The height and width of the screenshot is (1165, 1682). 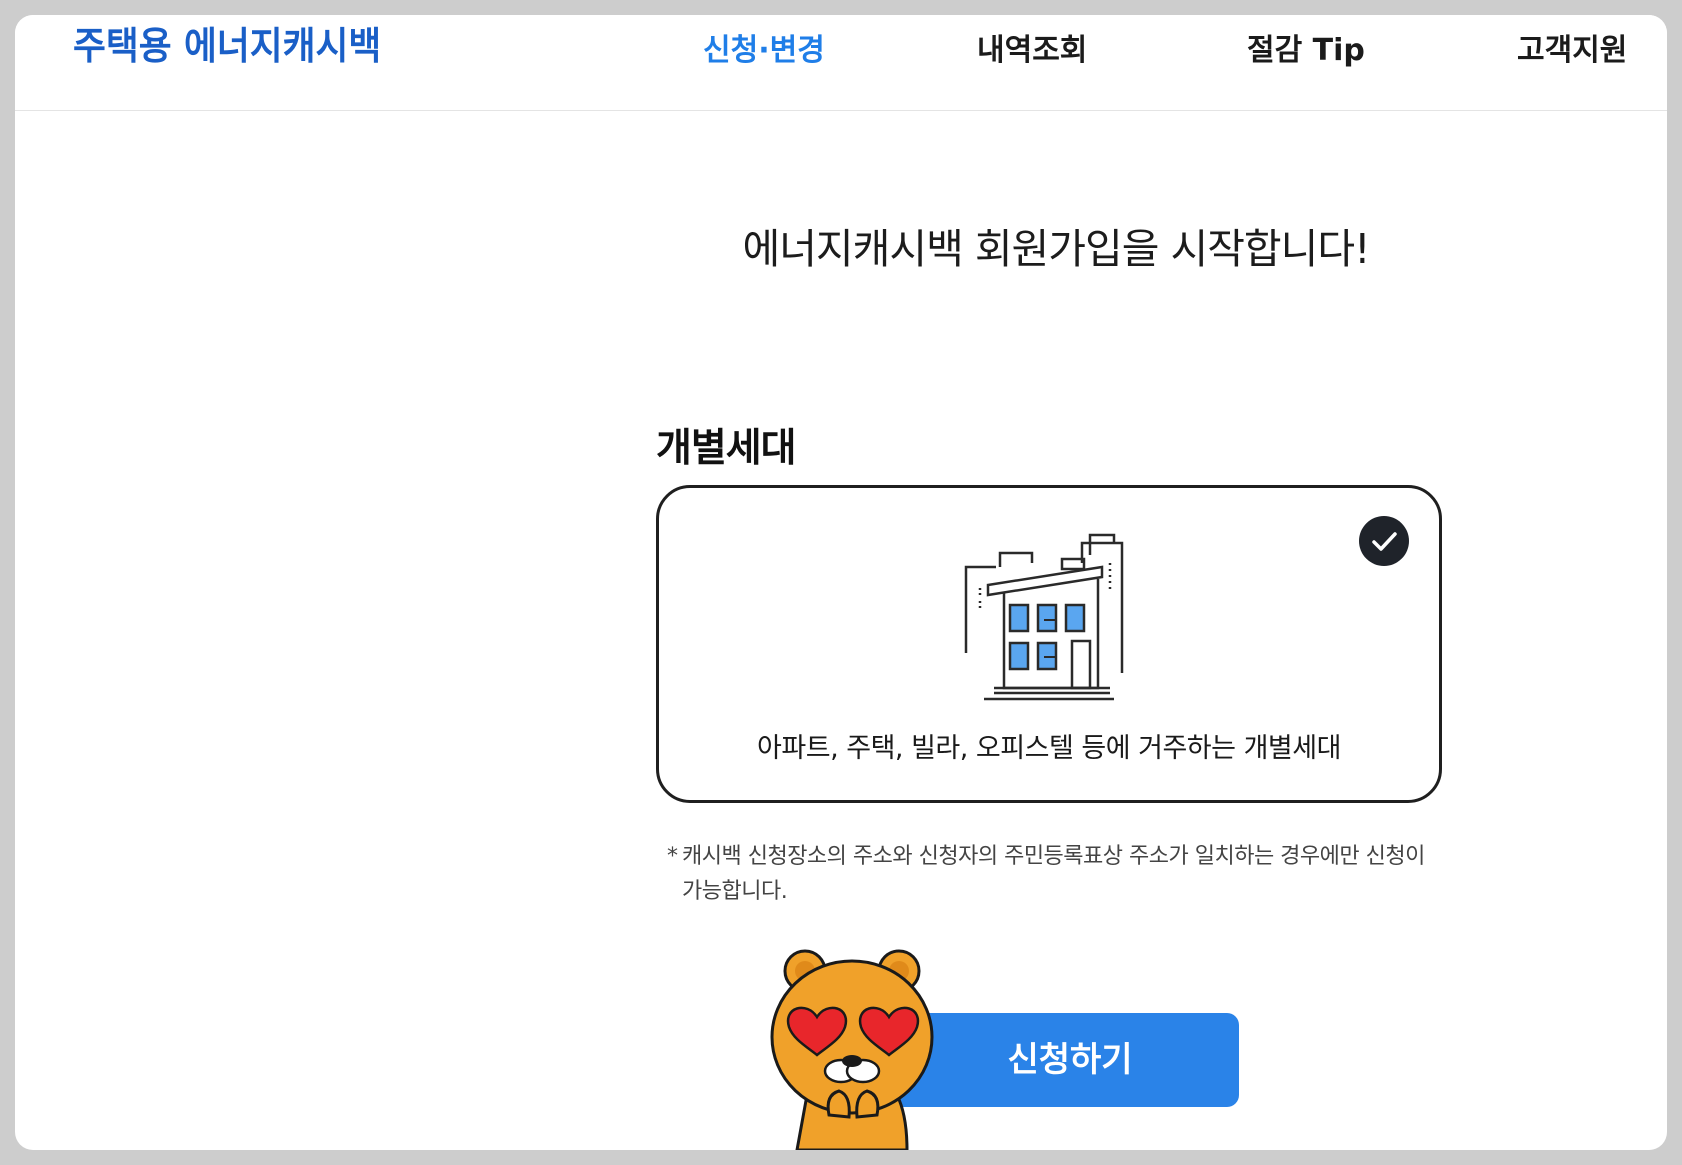 I want to click on note-marker: *, so click(x=672, y=856).